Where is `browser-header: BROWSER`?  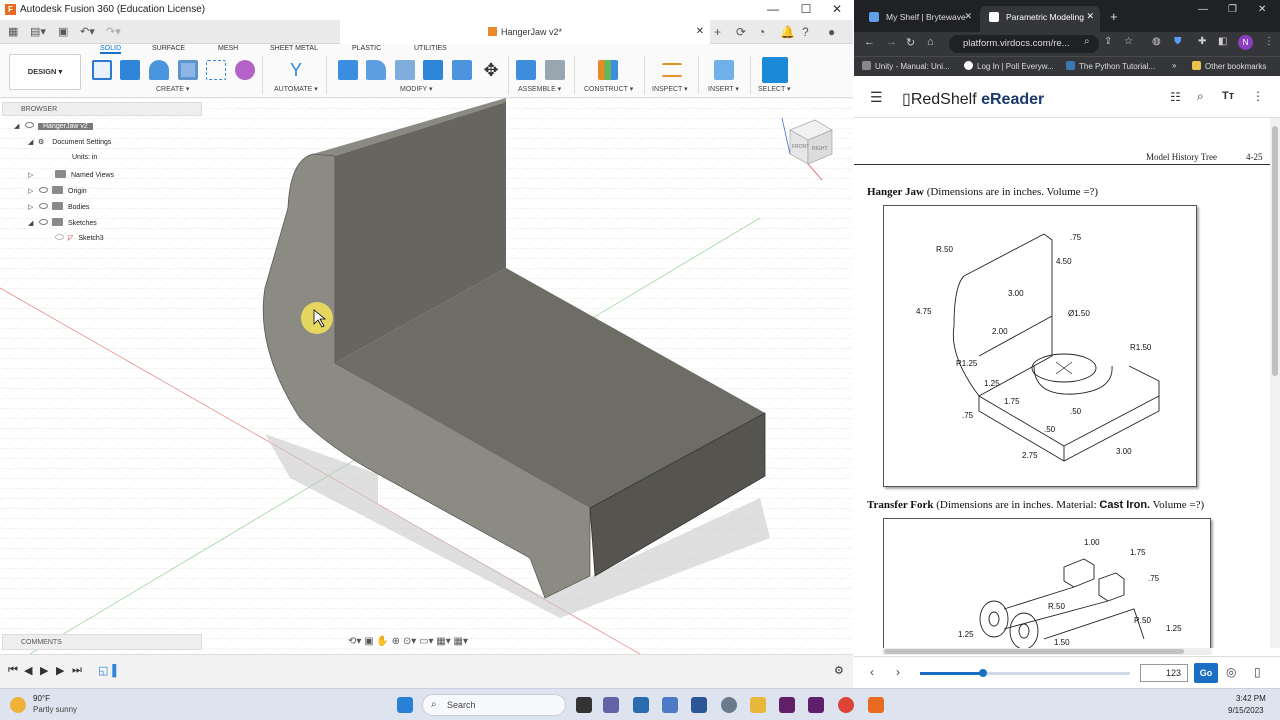
browser-header: BROWSER is located at coordinates (102, 109).